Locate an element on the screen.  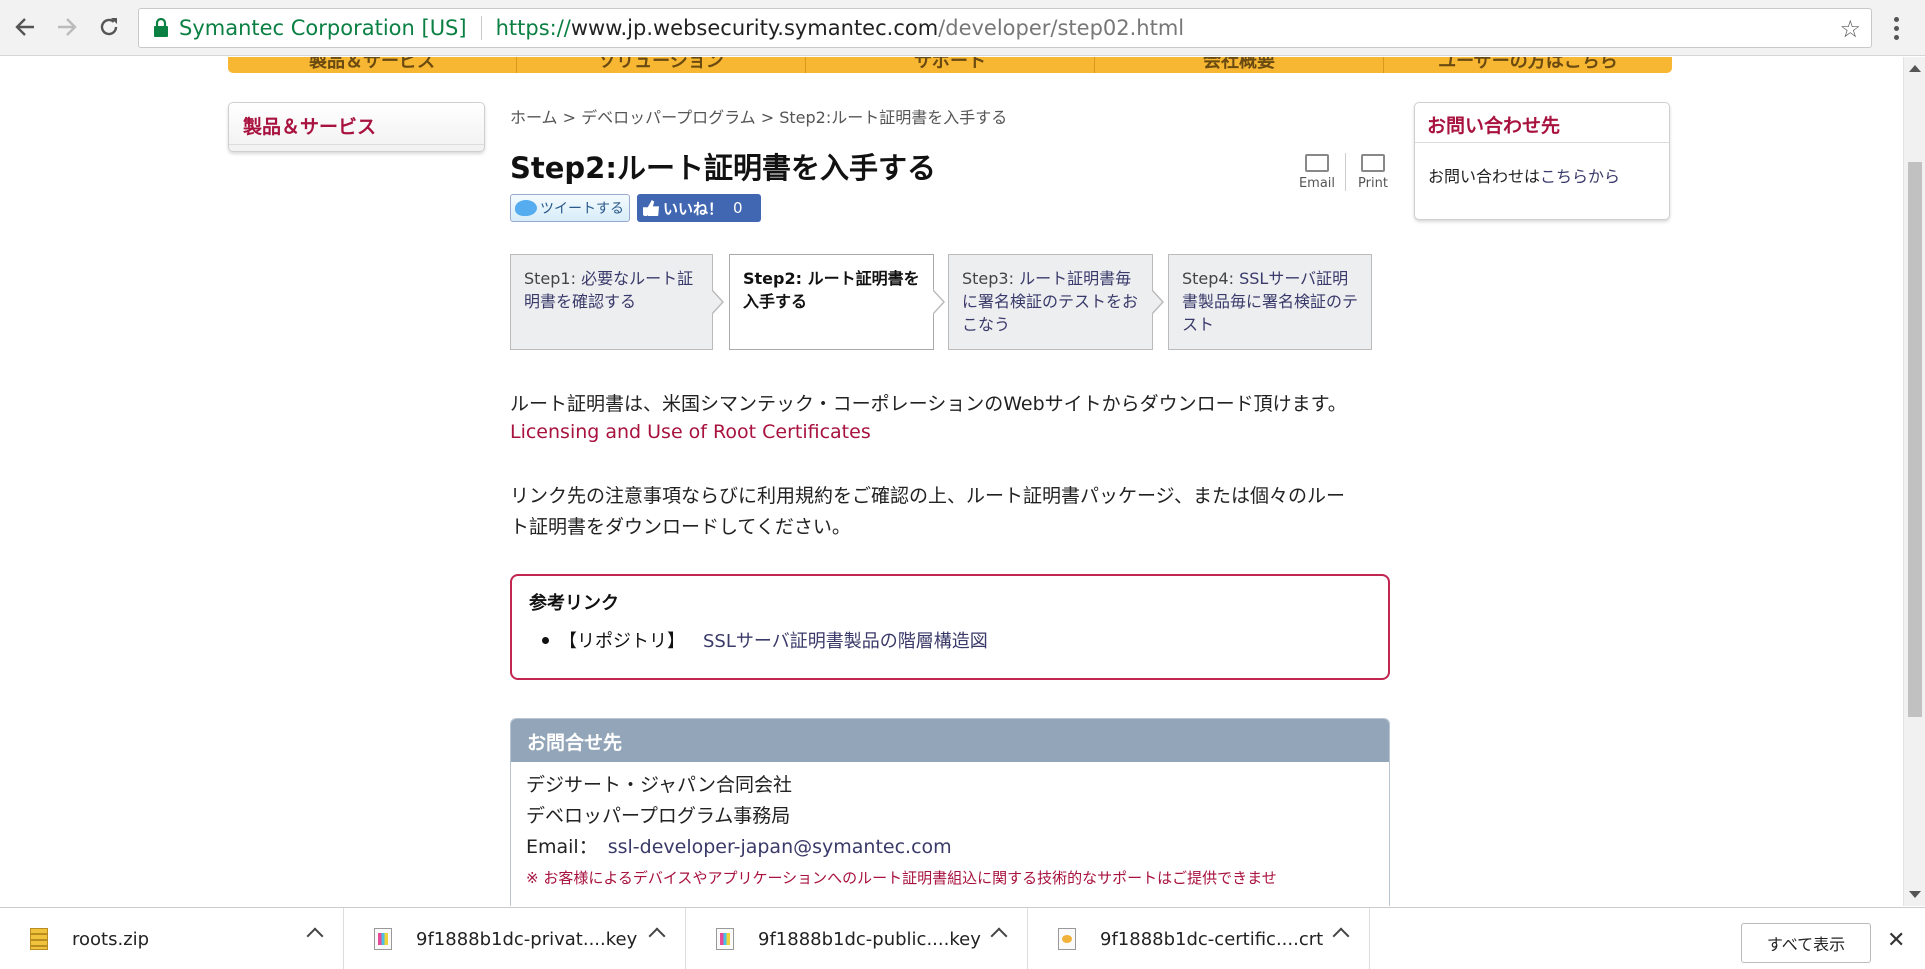
reload-button is located at coordinates (109, 27).